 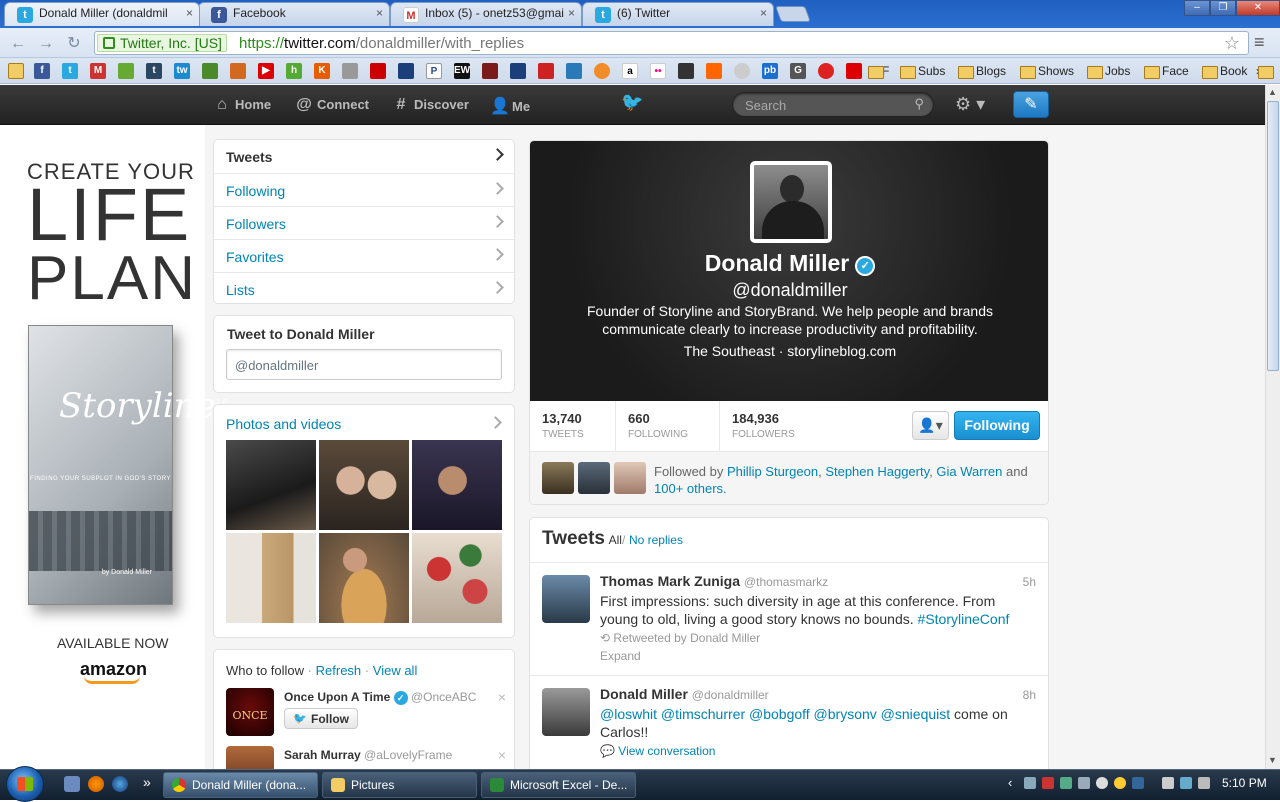 What do you see at coordinates (1186, 783) in the screenshot?
I see `network-icon` at bounding box center [1186, 783].